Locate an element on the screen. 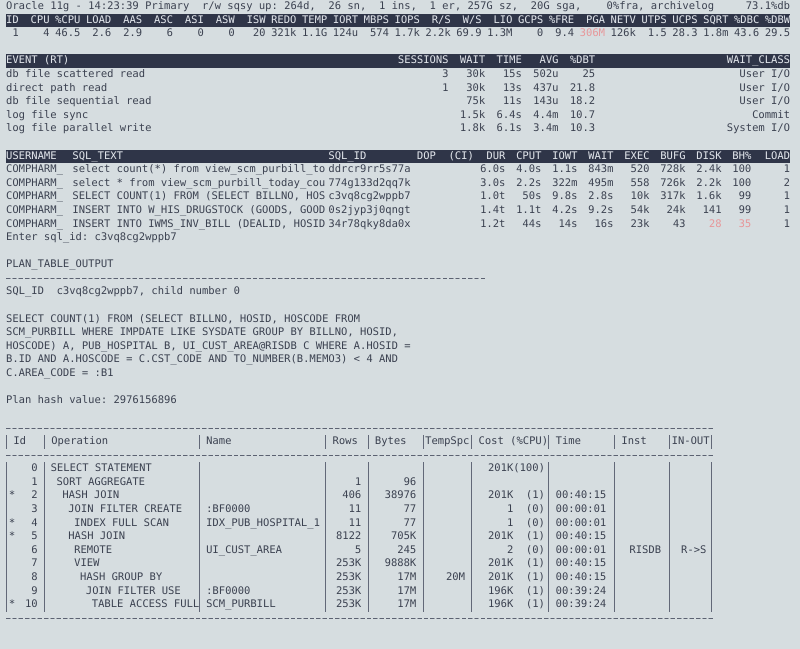 This screenshot has height=649, width=800. sql-id-text: SQL_ID c3vq8cg2wppb7, child number 0 is located at coordinates (123, 292).